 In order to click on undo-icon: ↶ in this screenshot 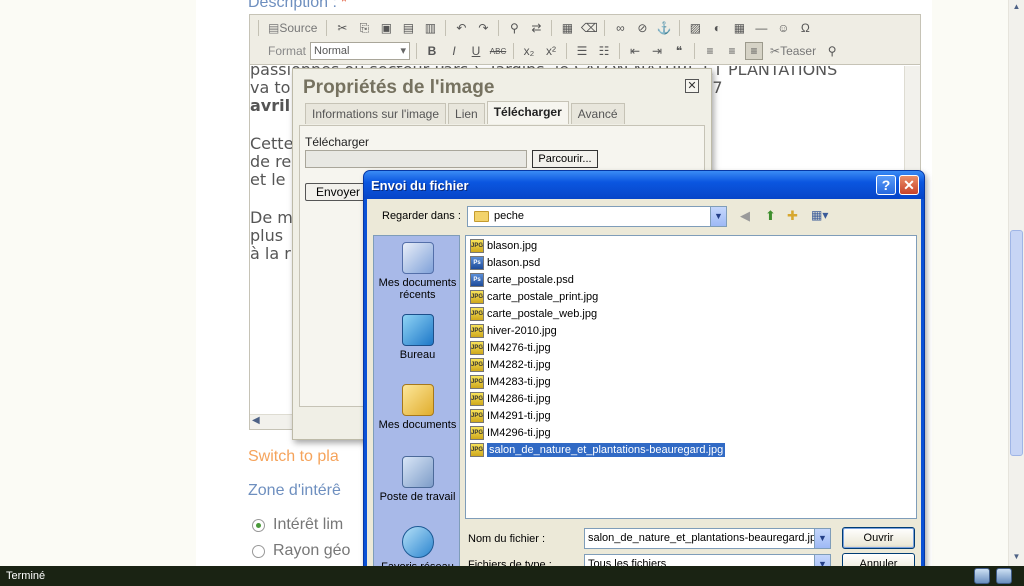, I will do `click(461, 28)`.